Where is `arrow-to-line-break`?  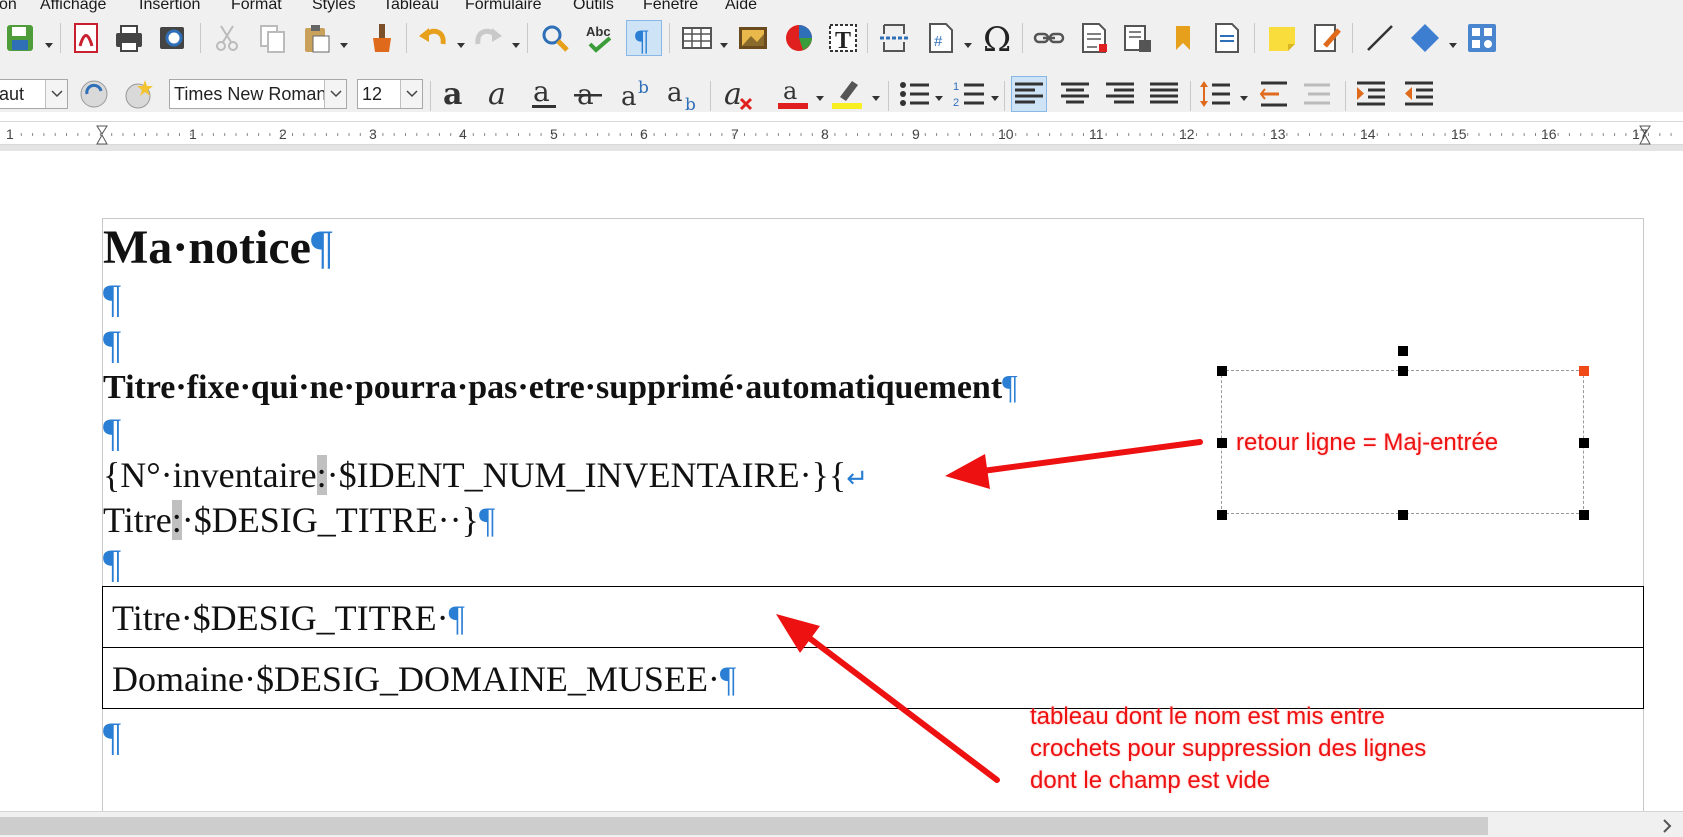
arrow-to-line-break is located at coordinates (1074, 464).